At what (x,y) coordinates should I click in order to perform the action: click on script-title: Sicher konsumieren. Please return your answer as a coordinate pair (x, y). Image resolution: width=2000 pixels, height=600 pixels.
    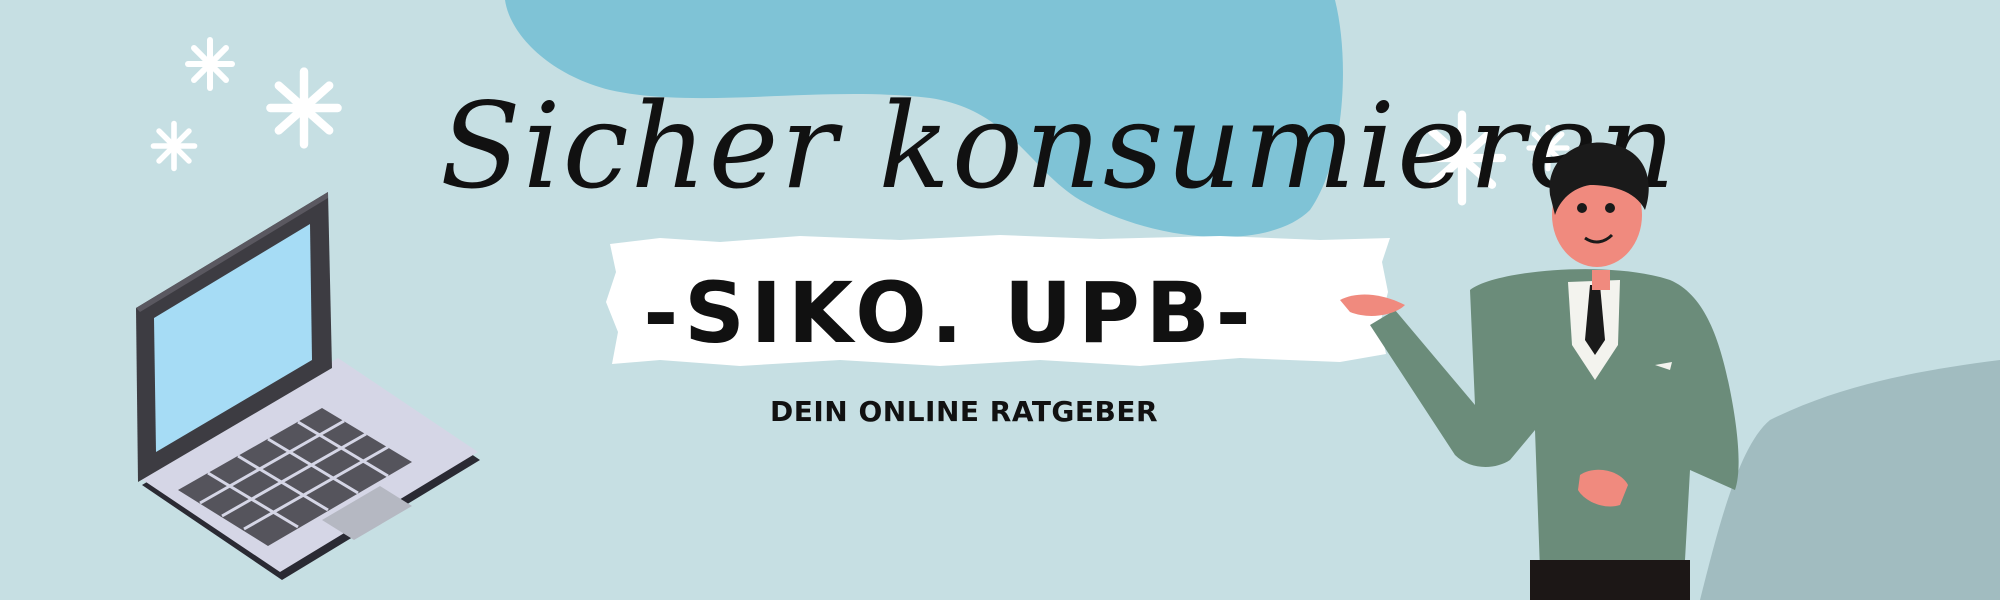
    Looking at the image, I should click on (1059, 146).